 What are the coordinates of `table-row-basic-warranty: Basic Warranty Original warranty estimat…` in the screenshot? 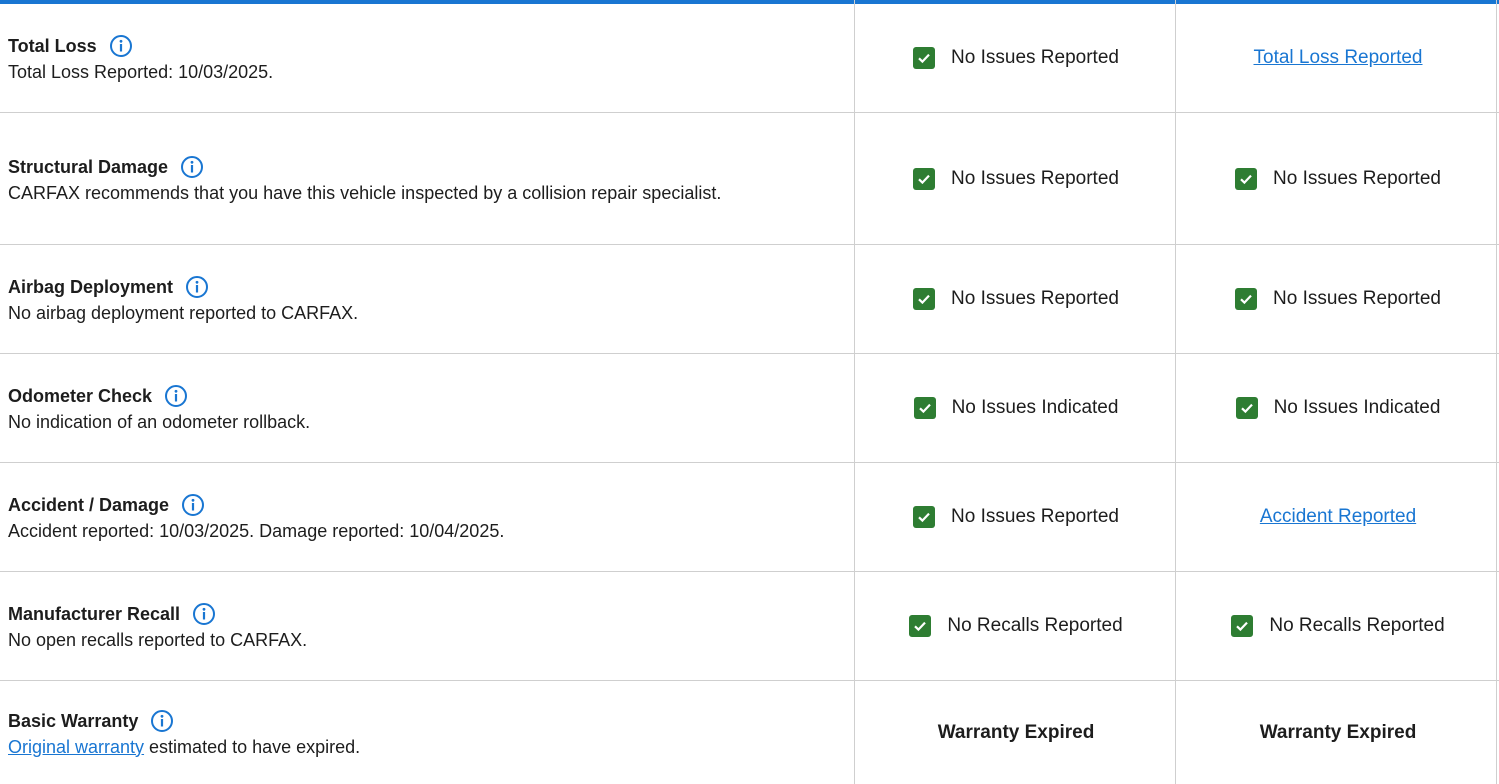 It's located at (749, 732).